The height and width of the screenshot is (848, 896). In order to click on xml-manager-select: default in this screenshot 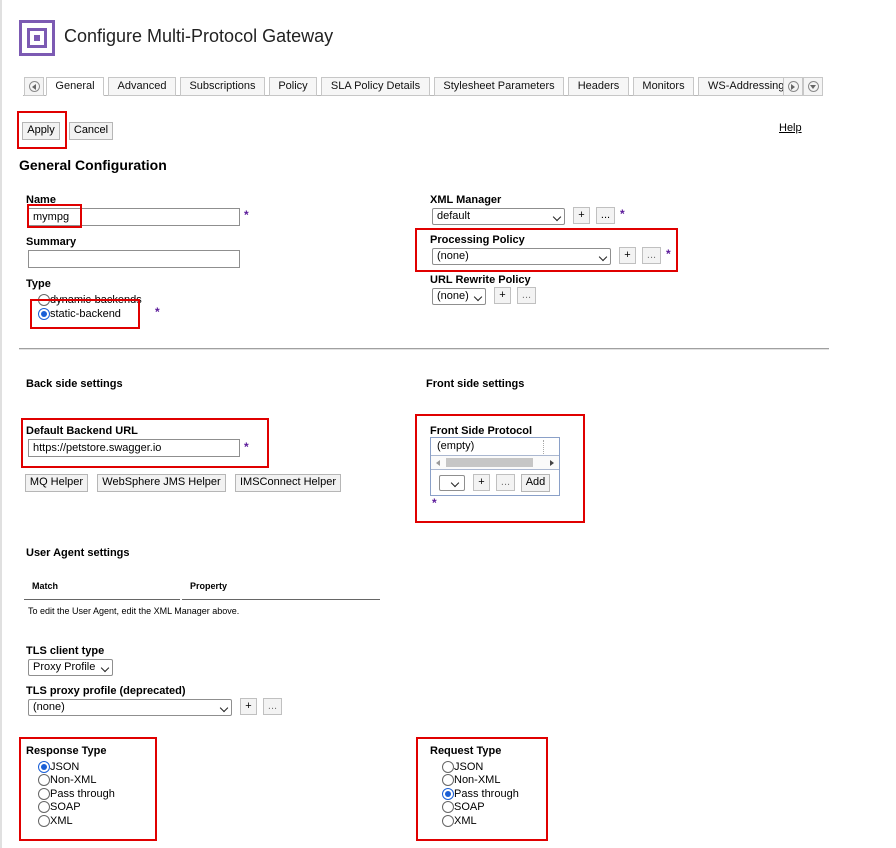, I will do `click(498, 216)`.